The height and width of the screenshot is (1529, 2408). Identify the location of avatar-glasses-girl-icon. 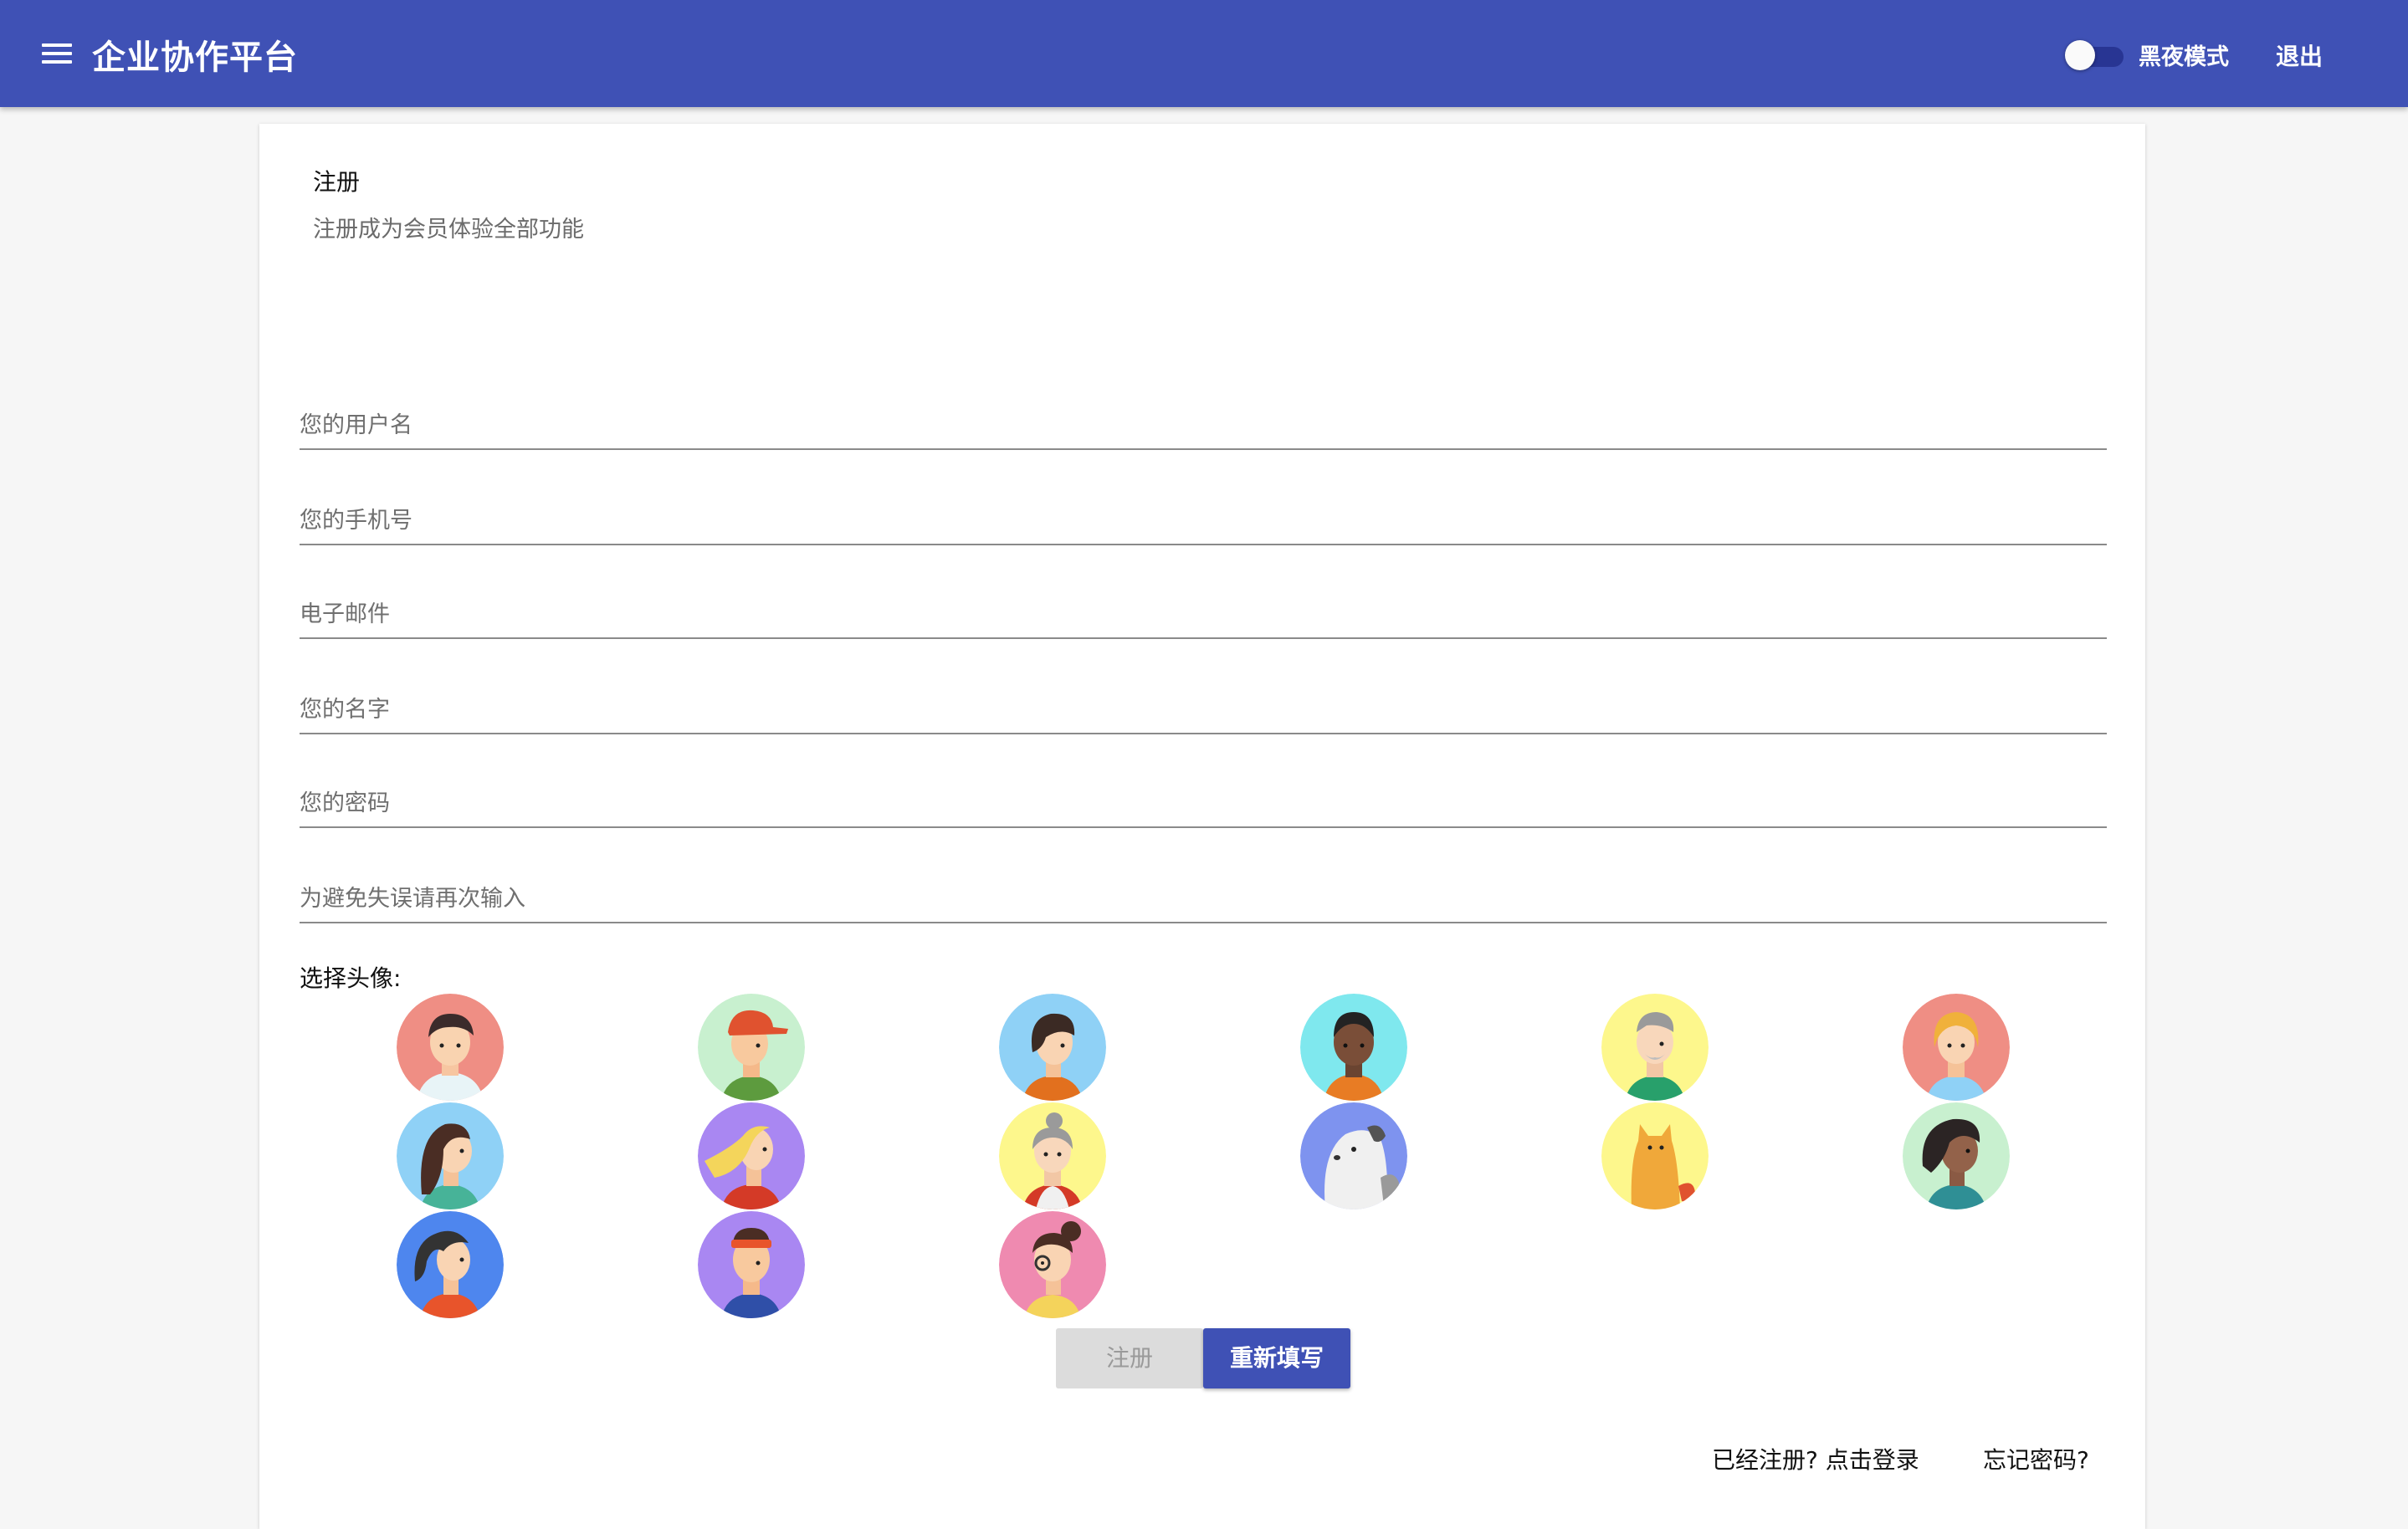
(1052, 1265).